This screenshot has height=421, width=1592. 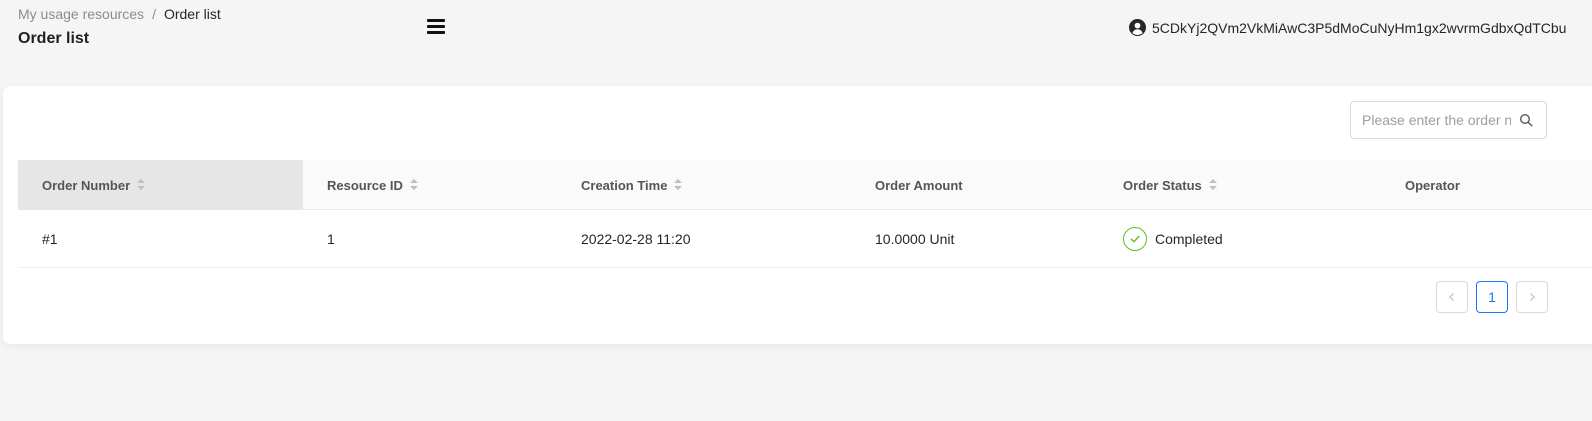 I want to click on breadcrumb: My usage resources / Order list, so click(x=119, y=14).